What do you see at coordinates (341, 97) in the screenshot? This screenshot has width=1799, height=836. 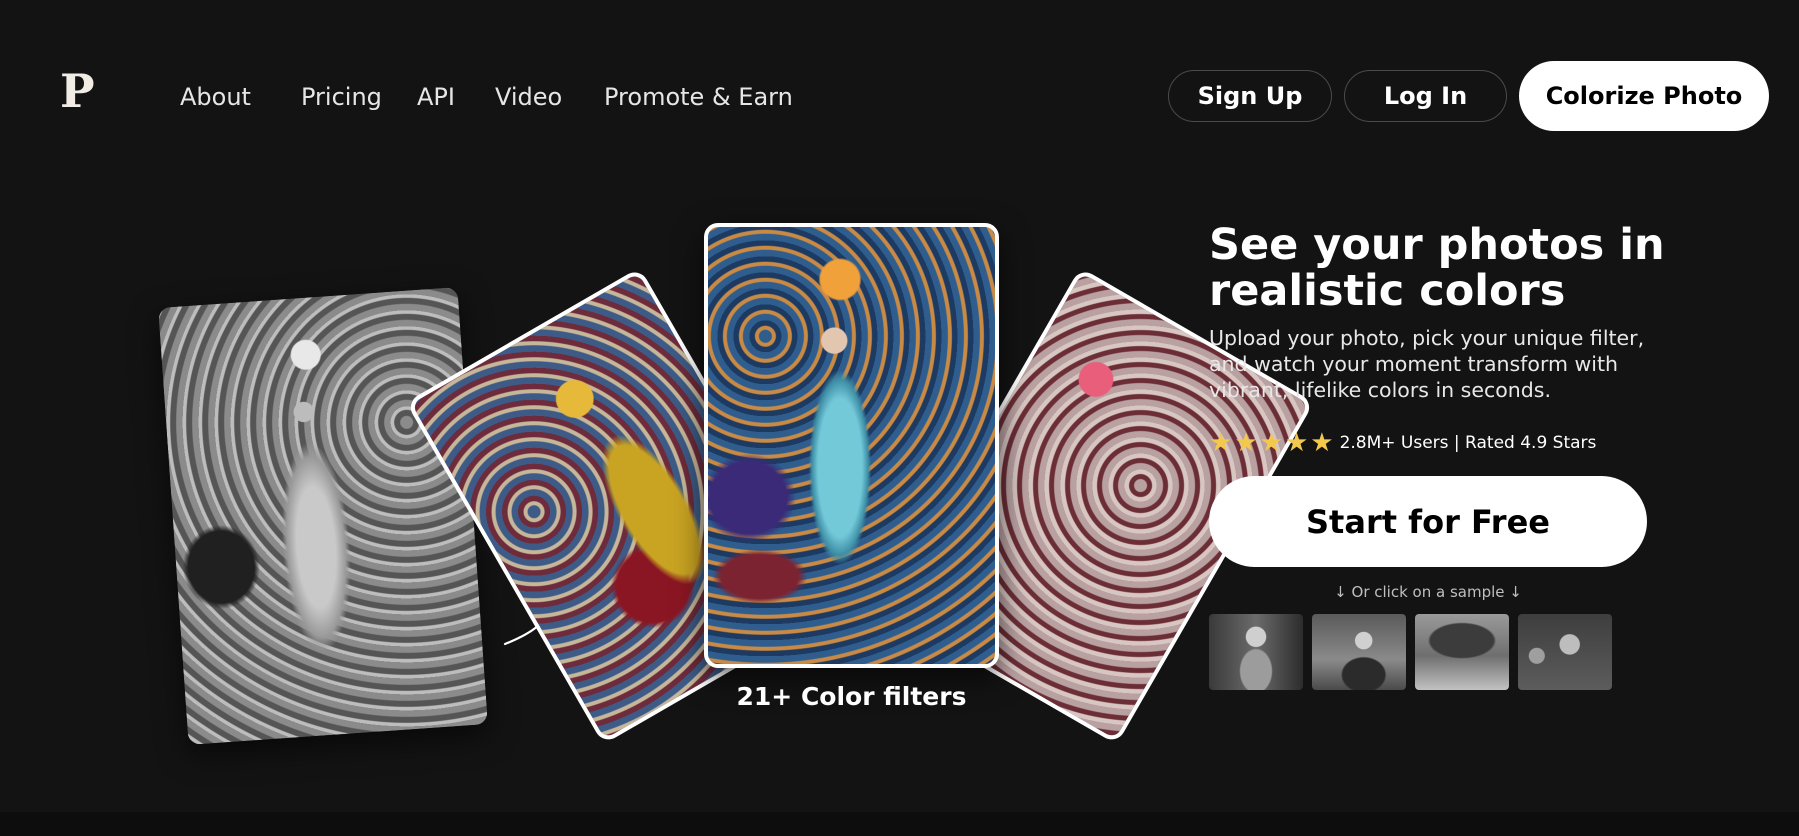 I see `nav-pricing: Pricing` at bounding box center [341, 97].